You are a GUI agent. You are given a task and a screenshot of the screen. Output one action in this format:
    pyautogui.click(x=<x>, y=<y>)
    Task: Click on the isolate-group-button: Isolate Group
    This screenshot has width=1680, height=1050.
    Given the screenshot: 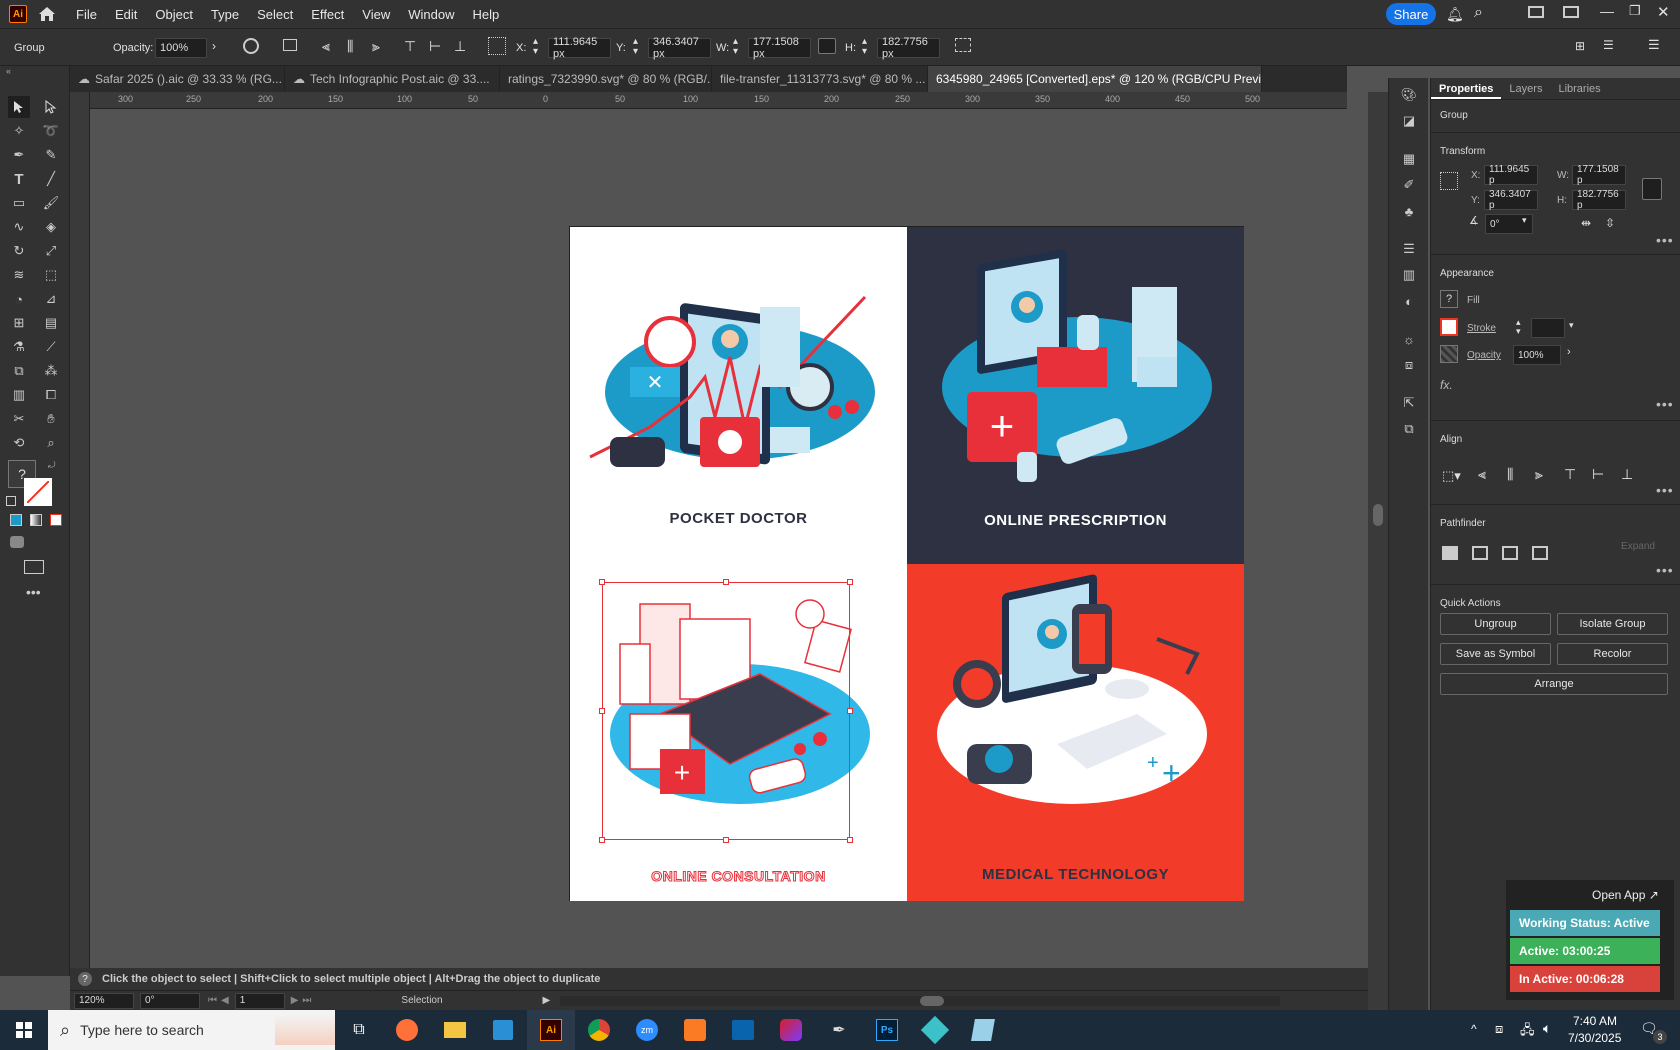 What is the action you would take?
    pyautogui.click(x=1612, y=624)
    